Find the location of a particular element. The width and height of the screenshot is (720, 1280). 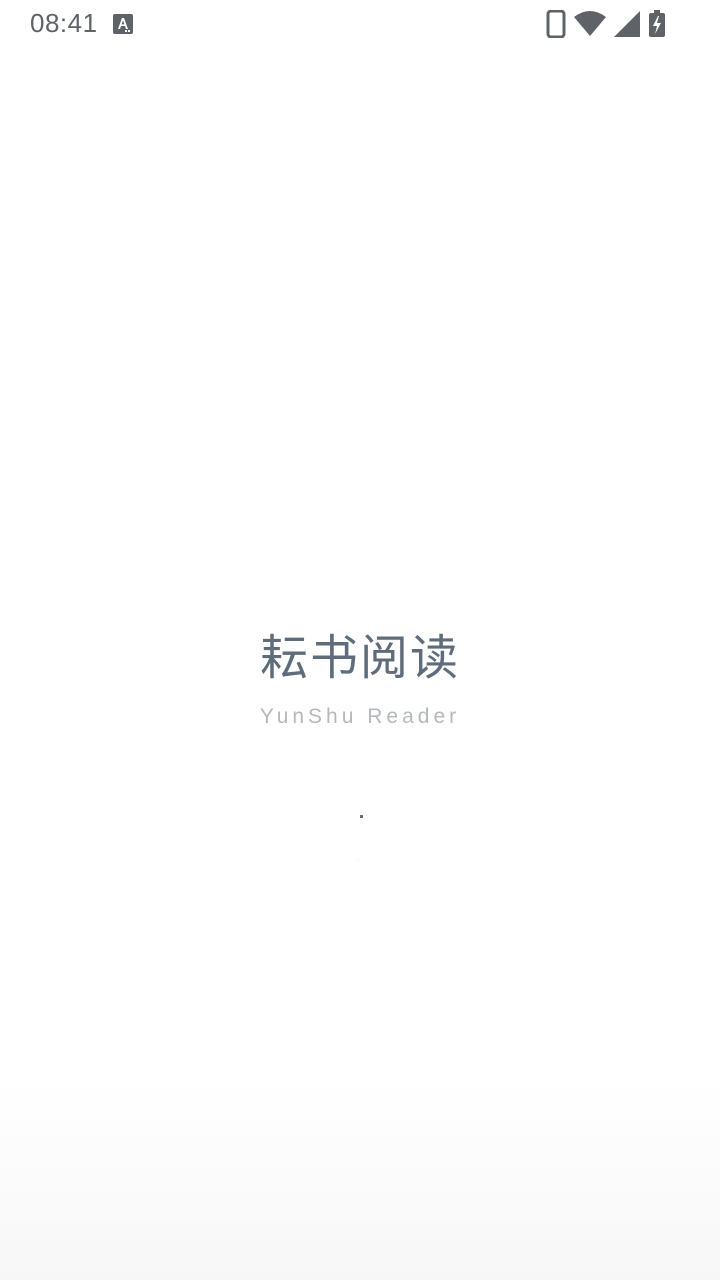

loading-indicator is located at coordinates (361, 816).